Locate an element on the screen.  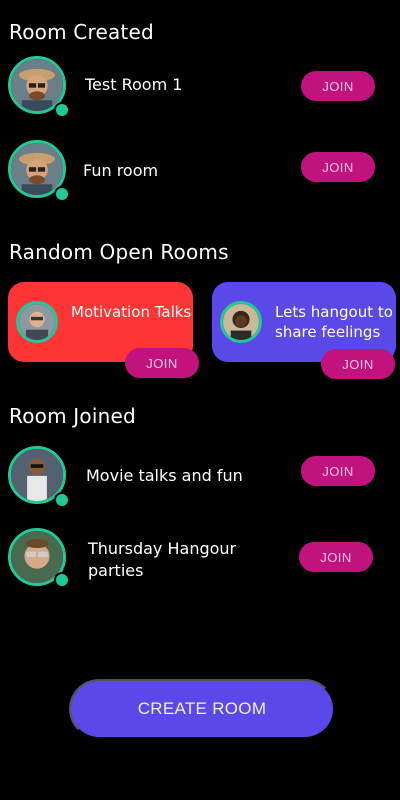
room-joined-heading: Room Joined is located at coordinates (72, 416).